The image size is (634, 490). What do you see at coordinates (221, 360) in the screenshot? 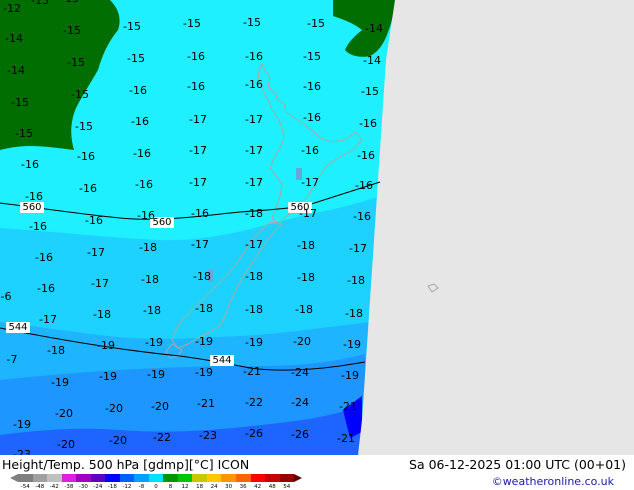
I see `contour-label: 544` at bounding box center [221, 360].